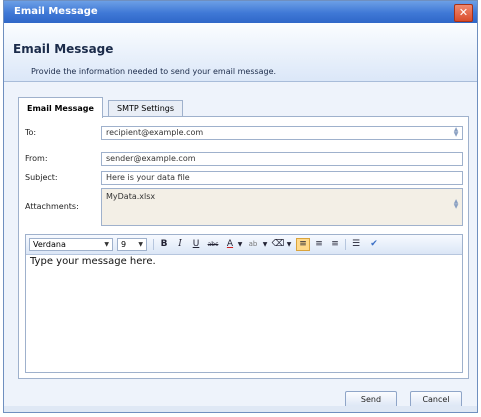  I want to click on bold-button: B, so click(164, 244).